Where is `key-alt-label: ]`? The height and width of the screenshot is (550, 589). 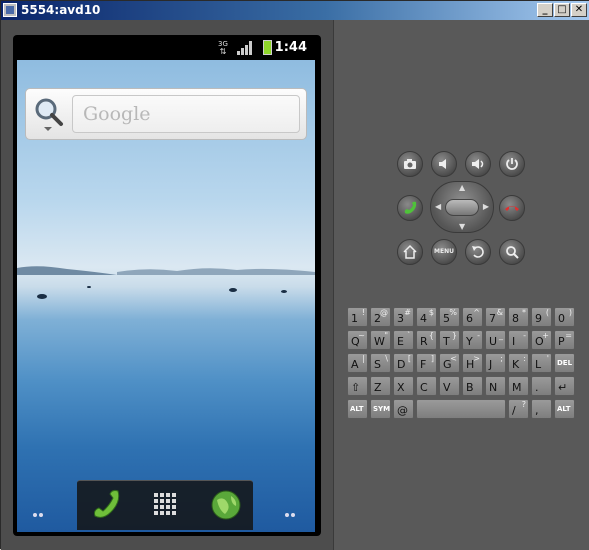 key-alt-label: ] is located at coordinates (432, 358).